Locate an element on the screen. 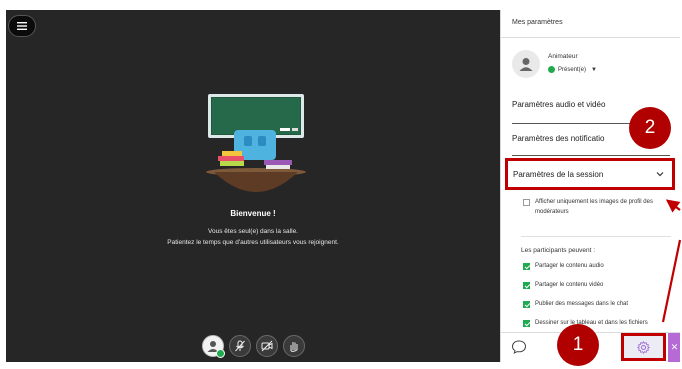 The width and height of the screenshot is (682, 369). option-share-audio: Partager le contenu audio is located at coordinates (569, 266).